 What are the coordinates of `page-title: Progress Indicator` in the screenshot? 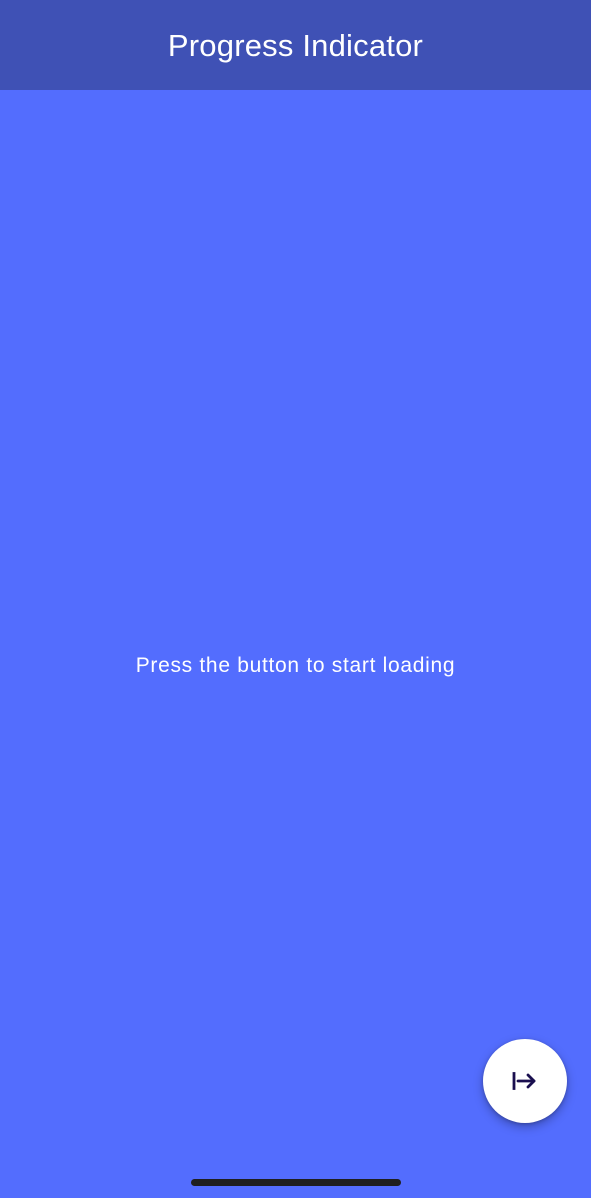 It's located at (295, 45).